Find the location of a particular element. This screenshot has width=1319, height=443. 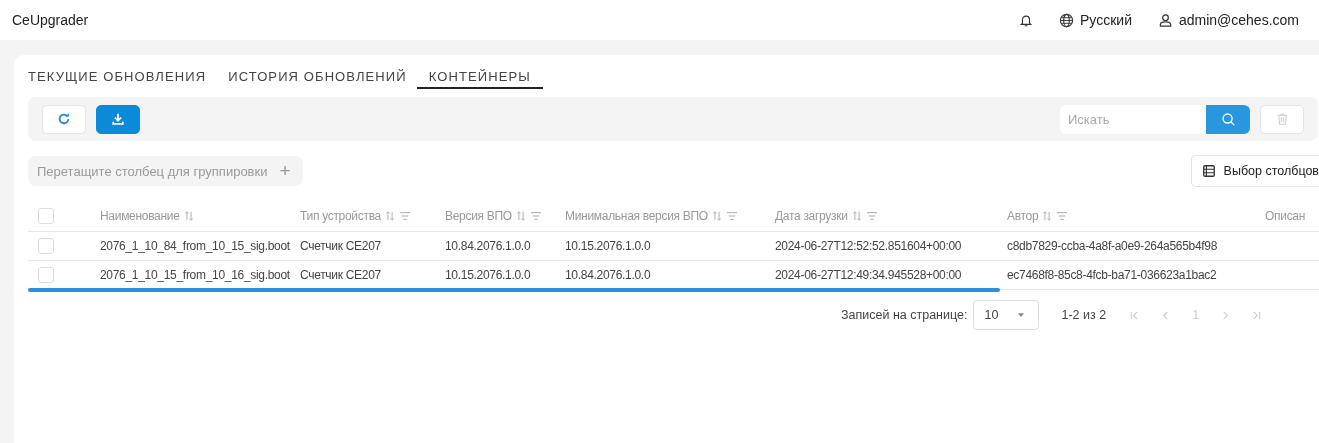

add-group-button: + is located at coordinates (285, 171).